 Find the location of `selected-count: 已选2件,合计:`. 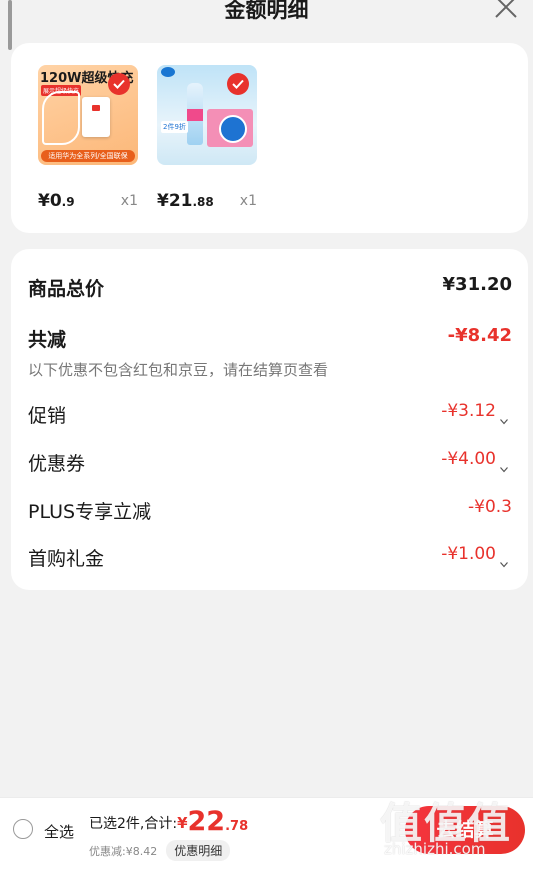

selected-count: 已选2件,合计: is located at coordinates (133, 824).